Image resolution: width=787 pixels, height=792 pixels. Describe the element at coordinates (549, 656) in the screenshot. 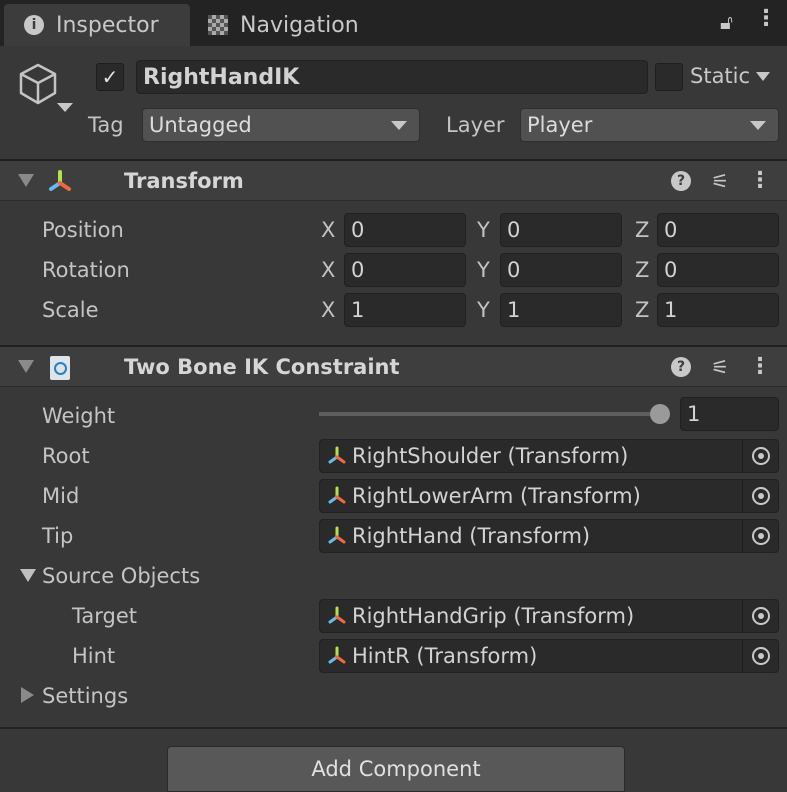

I see `hint-object-field: HintR (Transform)` at that location.